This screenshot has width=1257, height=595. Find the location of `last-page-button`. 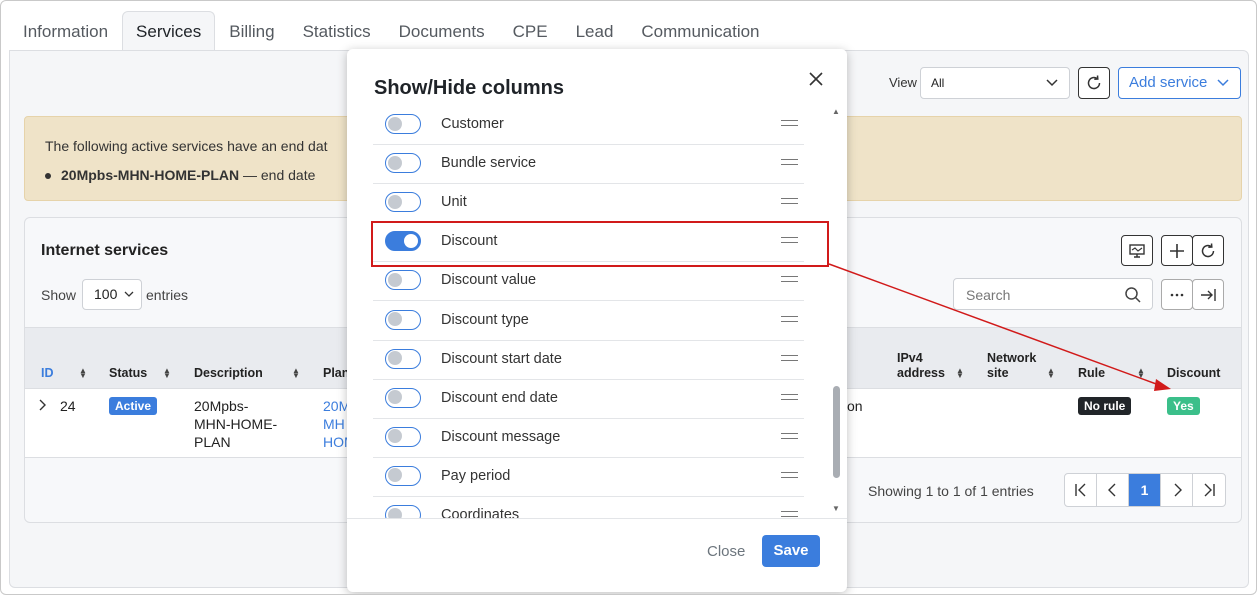

last-page-button is located at coordinates (1209, 490).